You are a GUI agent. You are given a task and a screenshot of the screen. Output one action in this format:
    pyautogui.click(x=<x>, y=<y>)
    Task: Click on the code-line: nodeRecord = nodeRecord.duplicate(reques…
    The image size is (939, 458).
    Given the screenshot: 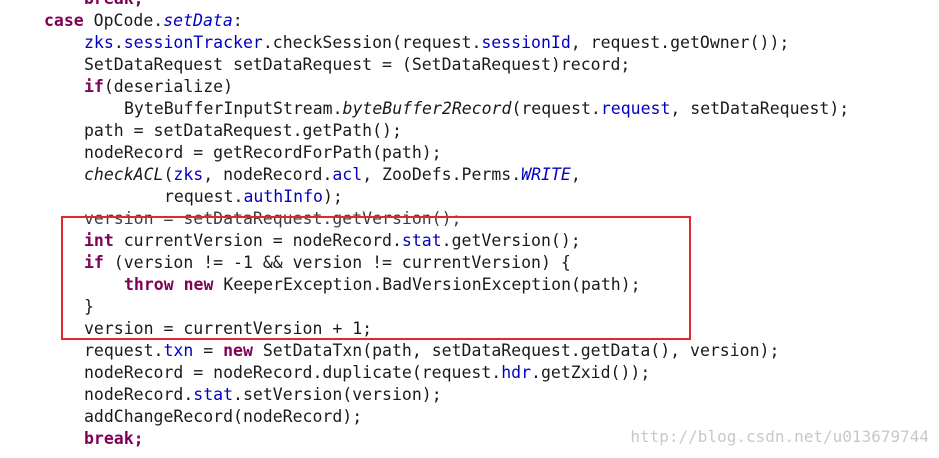 What is the action you would take?
    pyautogui.click(x=367, y=373)
    